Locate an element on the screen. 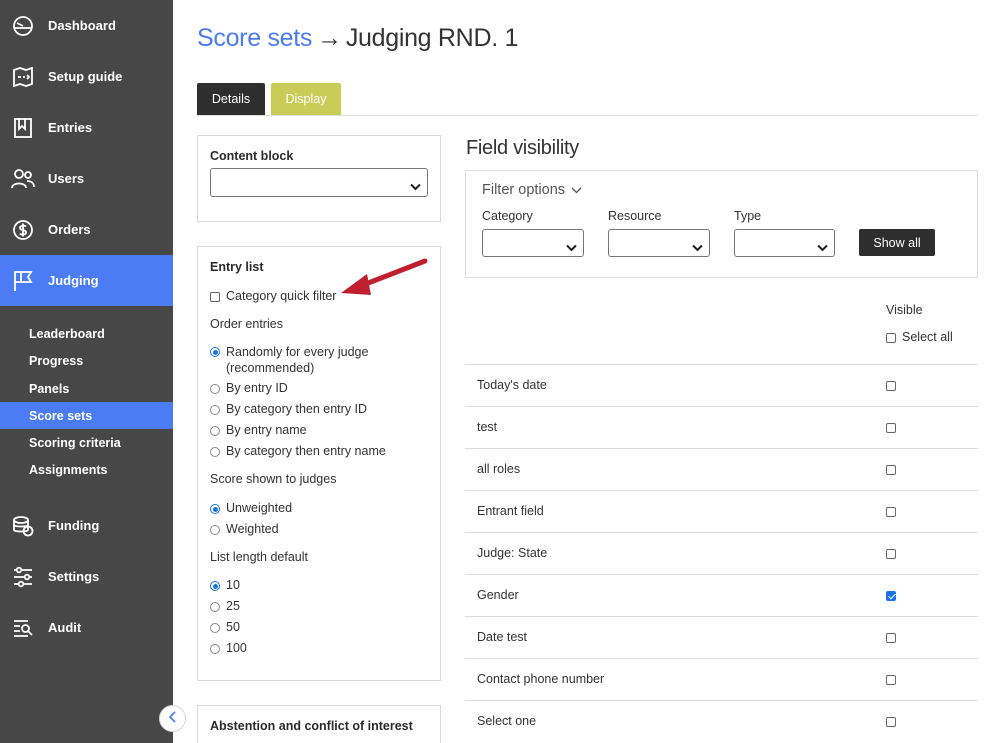  tab-divider is located at coordinates (587, 115).